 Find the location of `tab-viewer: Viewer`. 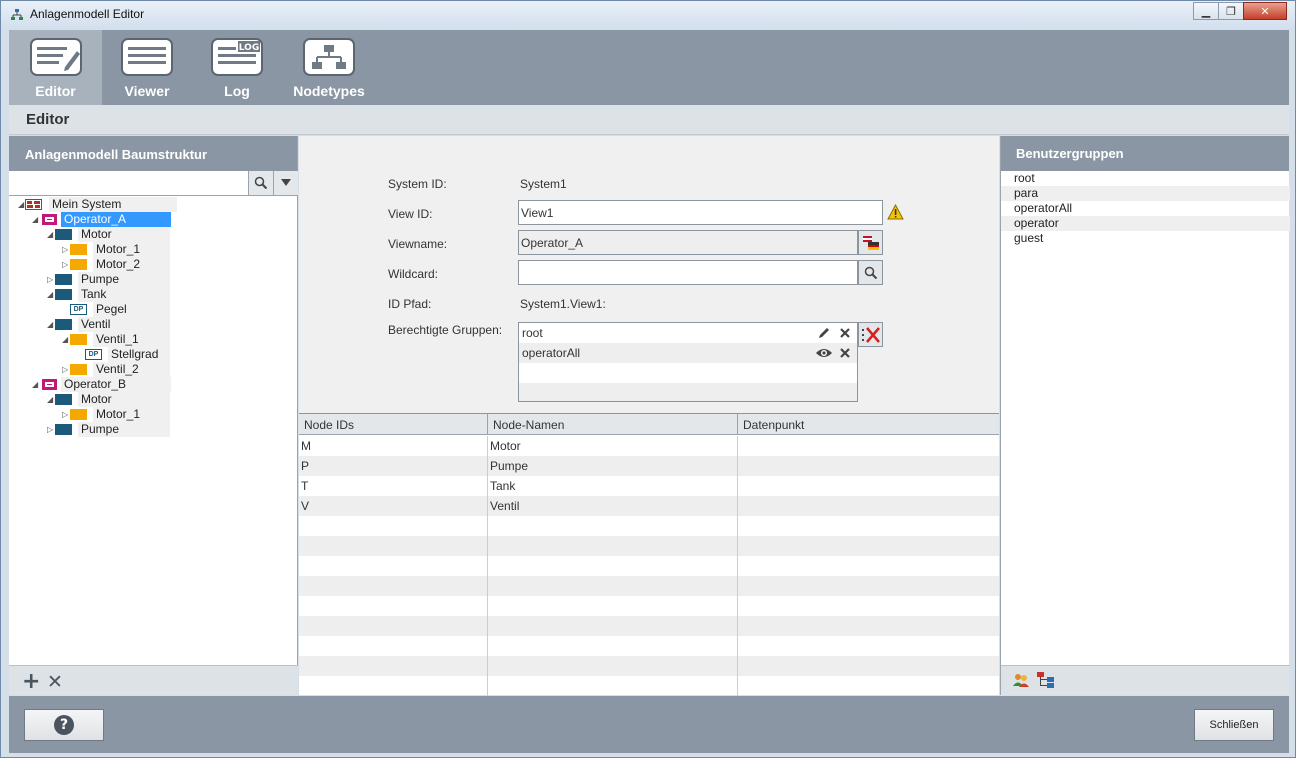

tab-viewer: Viewer is located at coordinates (147, 67).